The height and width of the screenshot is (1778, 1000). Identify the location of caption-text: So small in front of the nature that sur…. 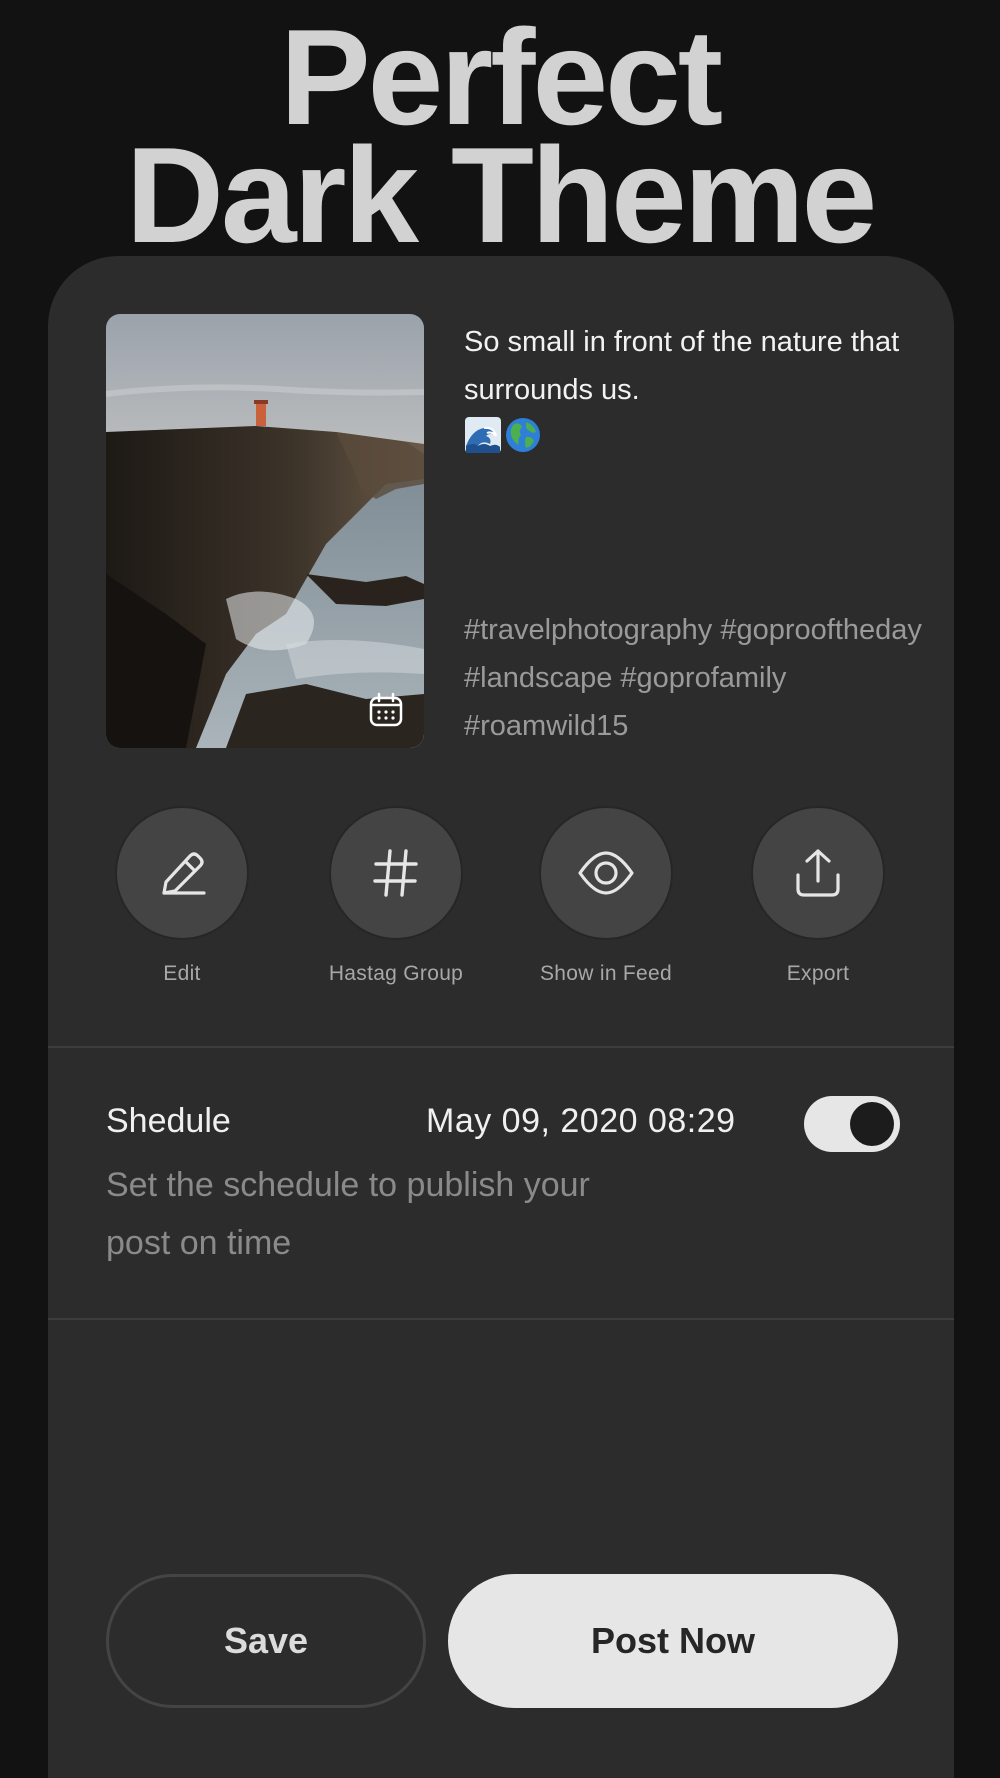
(682, 366).